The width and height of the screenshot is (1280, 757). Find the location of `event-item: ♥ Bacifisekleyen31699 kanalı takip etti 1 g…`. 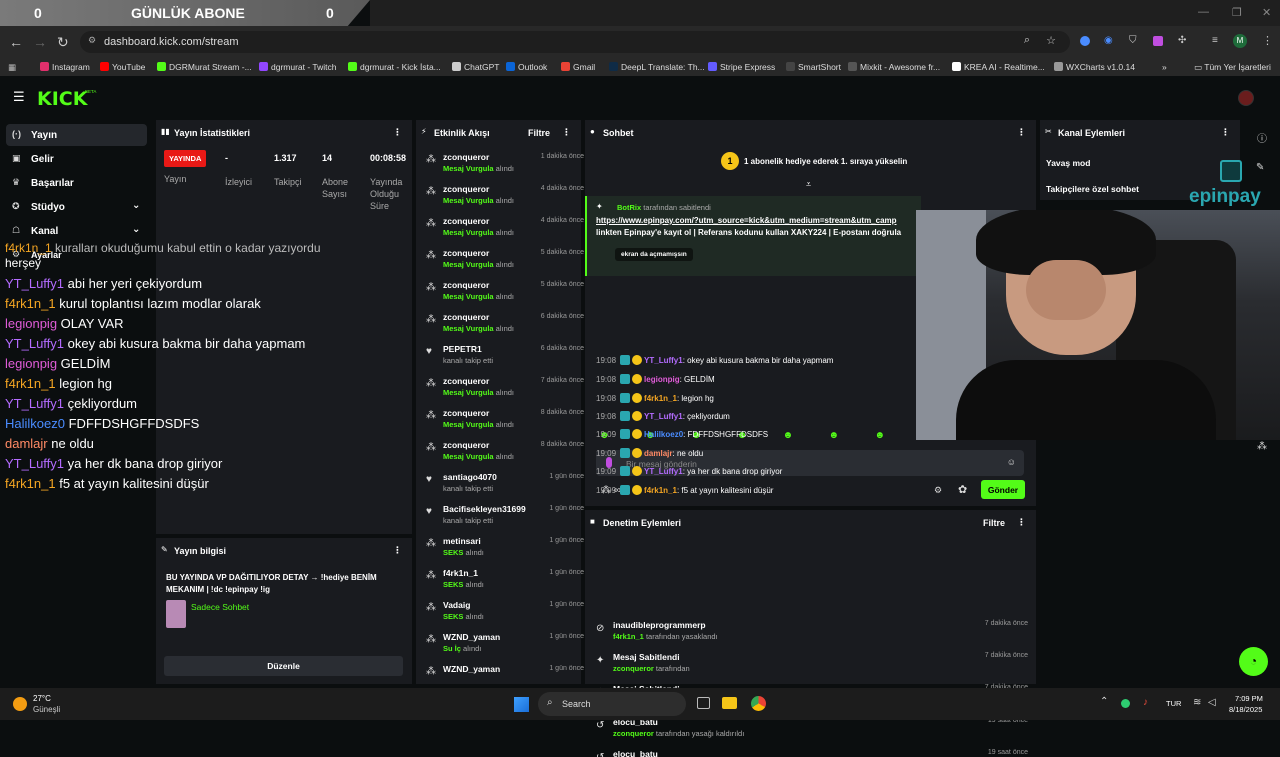

event-item: ♥ Bacifisekleyen31699 kanalı takip etti 1 g… is located at coordinates (505, 520).